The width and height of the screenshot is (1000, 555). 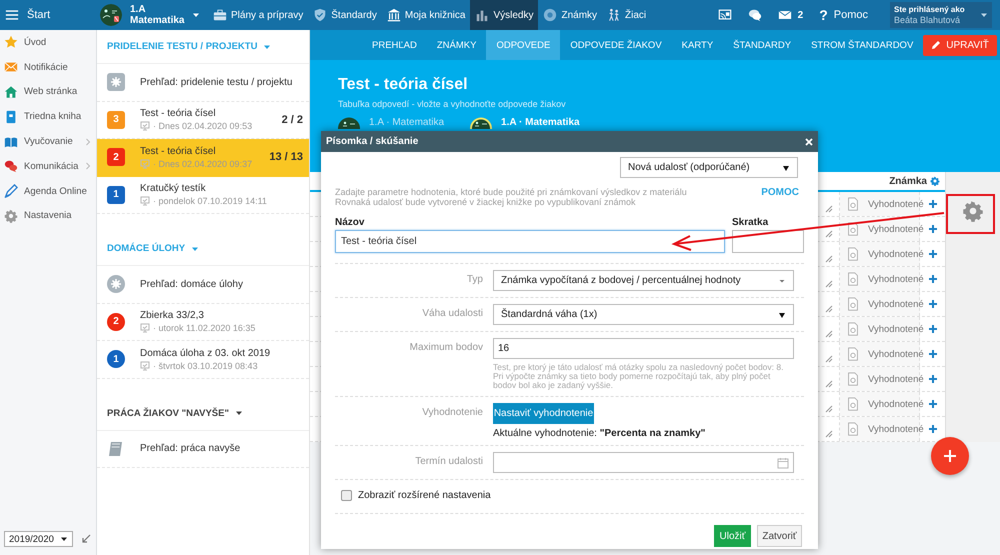 What do you see at coordinates (809, 142) in the screenshot?
I see `close-icon` at bounding box center [809, 142].